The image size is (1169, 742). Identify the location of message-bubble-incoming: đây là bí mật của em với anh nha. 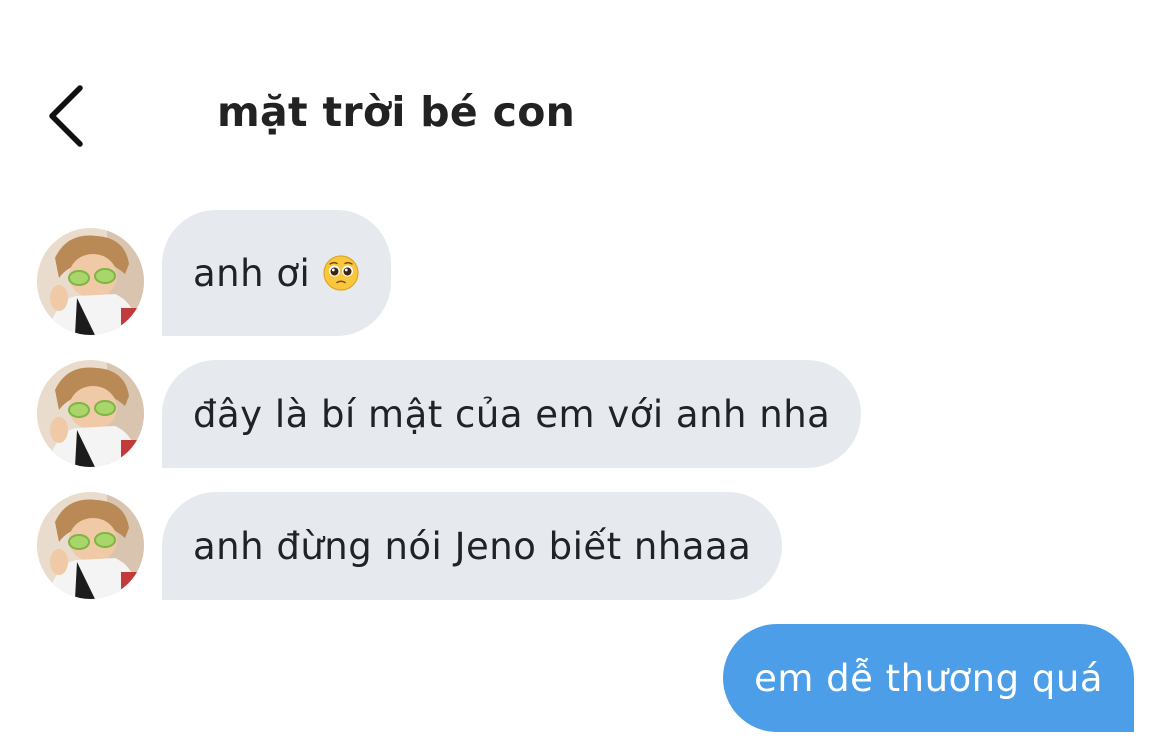
(512, 414).